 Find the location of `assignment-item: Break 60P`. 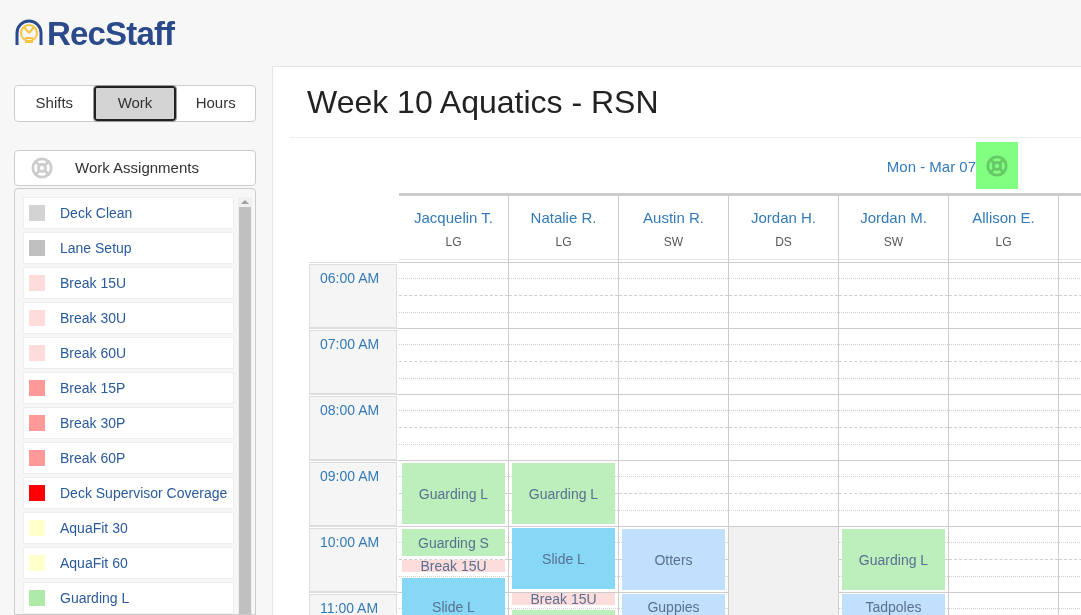

assignment-item: Break 60P is located at coordinates (128, 458).